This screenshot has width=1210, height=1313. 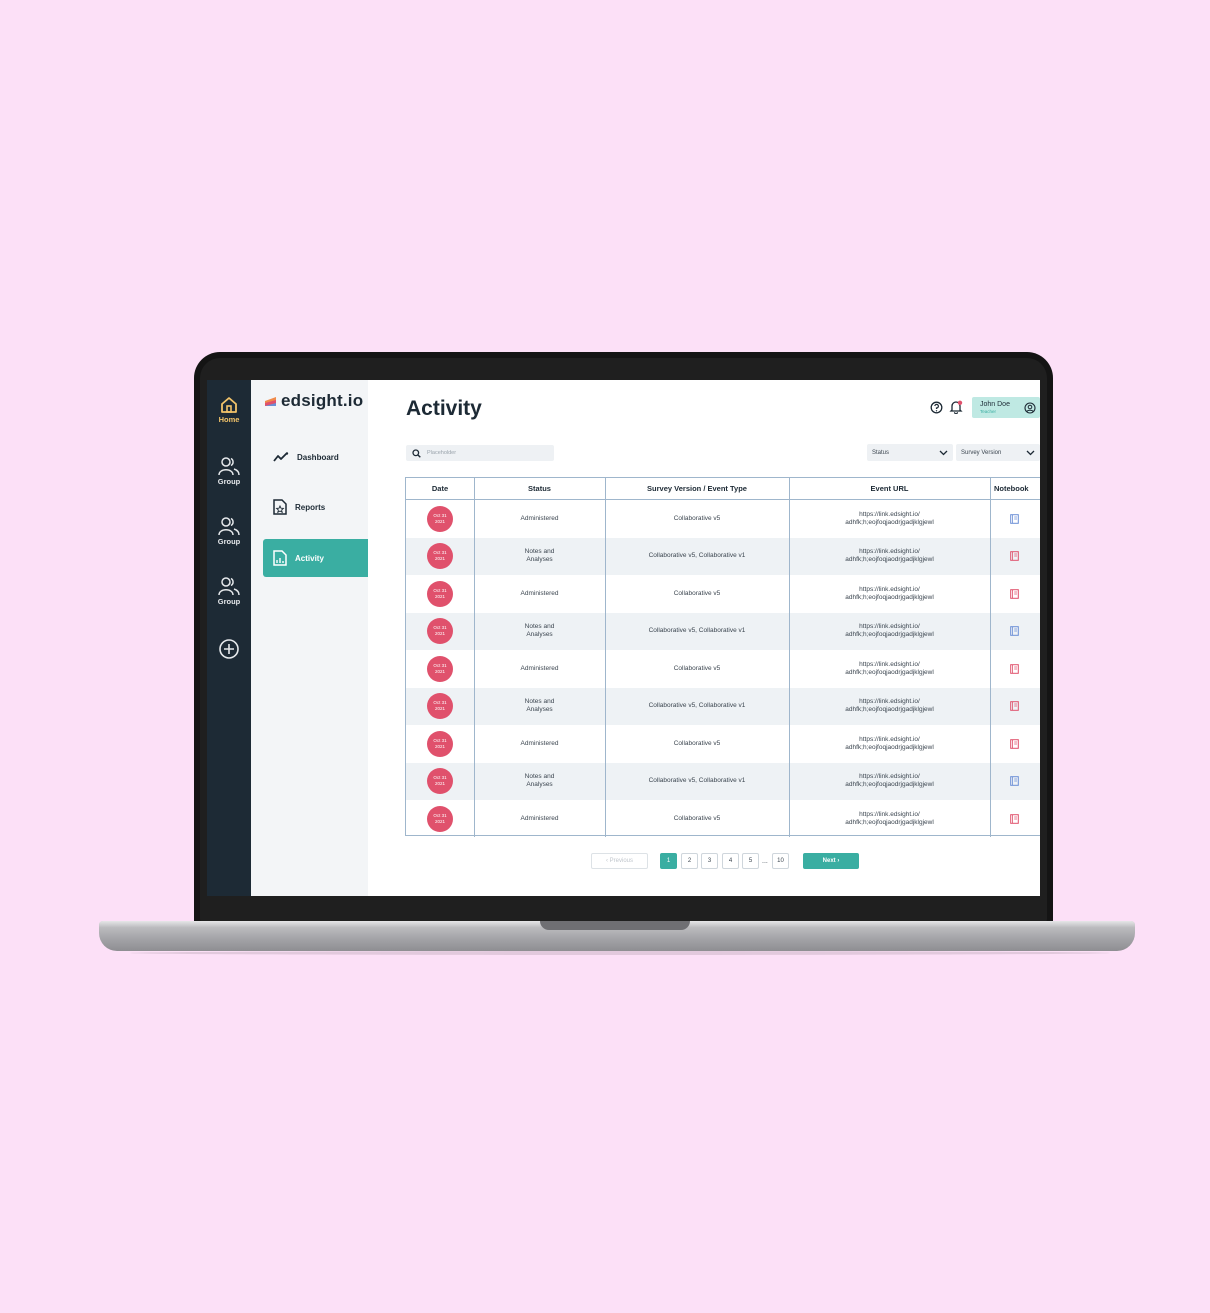 I want to click on header-actions, so click(x=946, y=407).